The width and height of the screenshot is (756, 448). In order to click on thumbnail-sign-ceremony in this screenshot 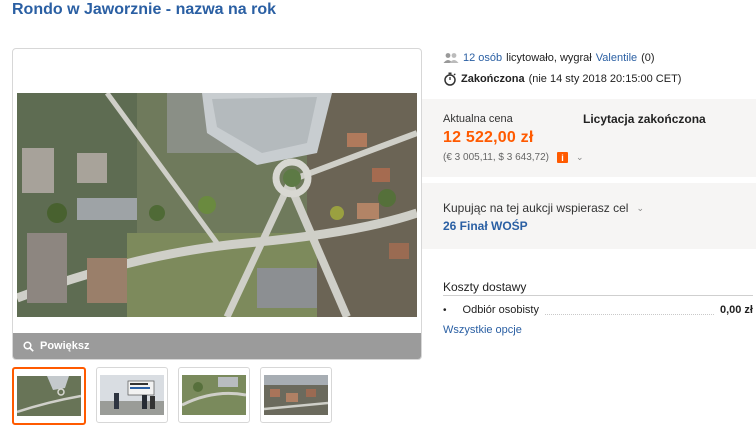, I will do `click(132, 395)`.